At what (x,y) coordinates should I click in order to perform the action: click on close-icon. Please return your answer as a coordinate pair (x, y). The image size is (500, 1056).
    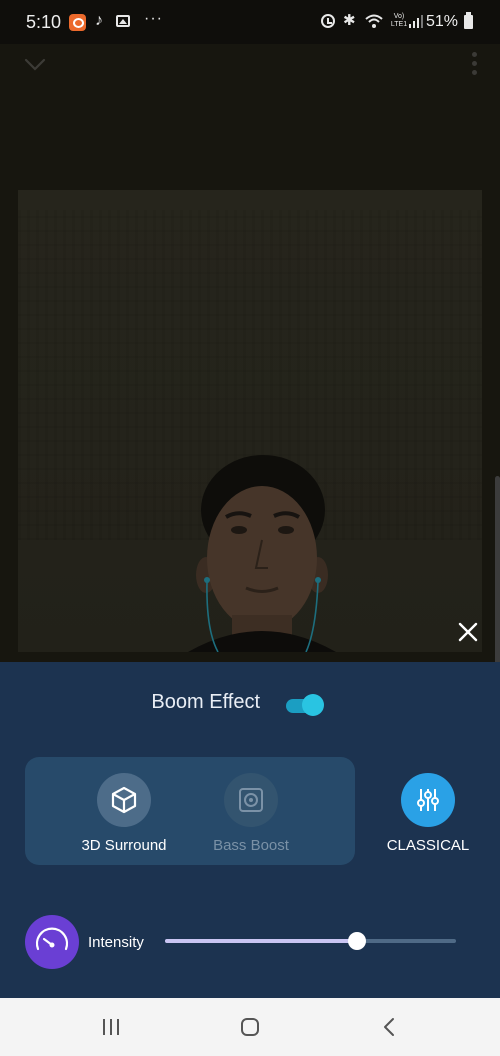
    Looking at the image, I should click on (468, 632).